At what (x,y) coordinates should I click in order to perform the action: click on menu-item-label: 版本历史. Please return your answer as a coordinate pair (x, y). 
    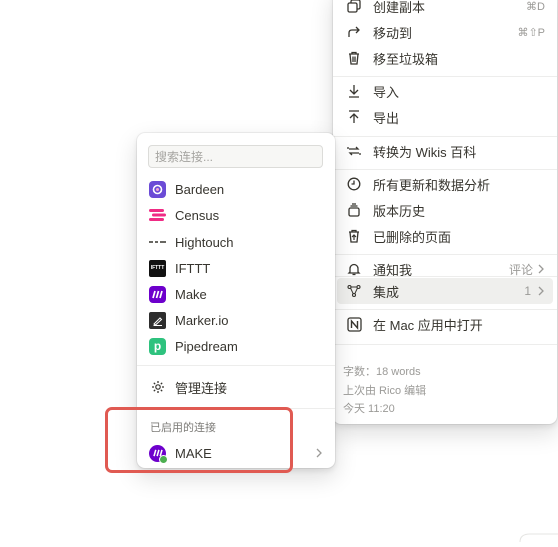
    Looking at the image, I should click on (399, 211).